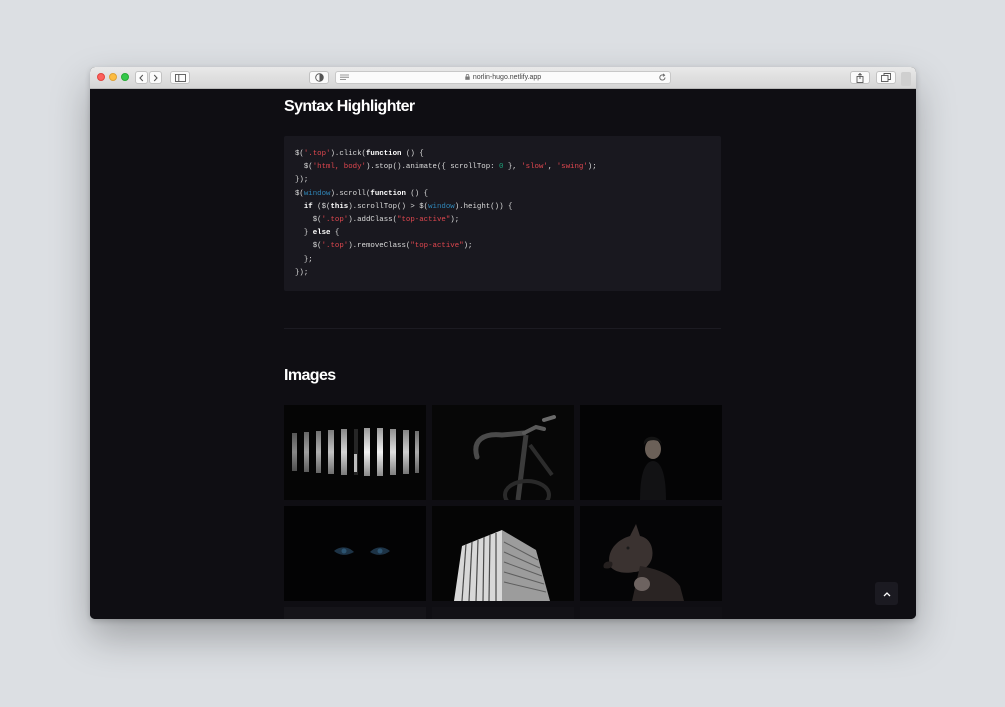  Describe the element at coordinates (355, 553) in the screenshot. I see `gallery-image-eyes-in-dark` at that location.